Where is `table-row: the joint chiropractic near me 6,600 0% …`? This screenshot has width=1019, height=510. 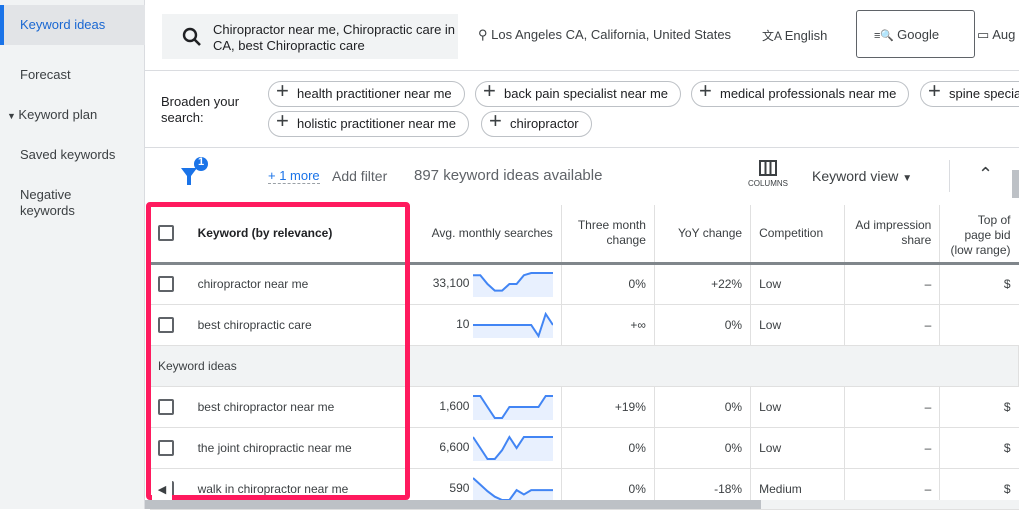 table-row: the joint chiropractic near me 6,600 0% … is located at coordinates (584, 448).